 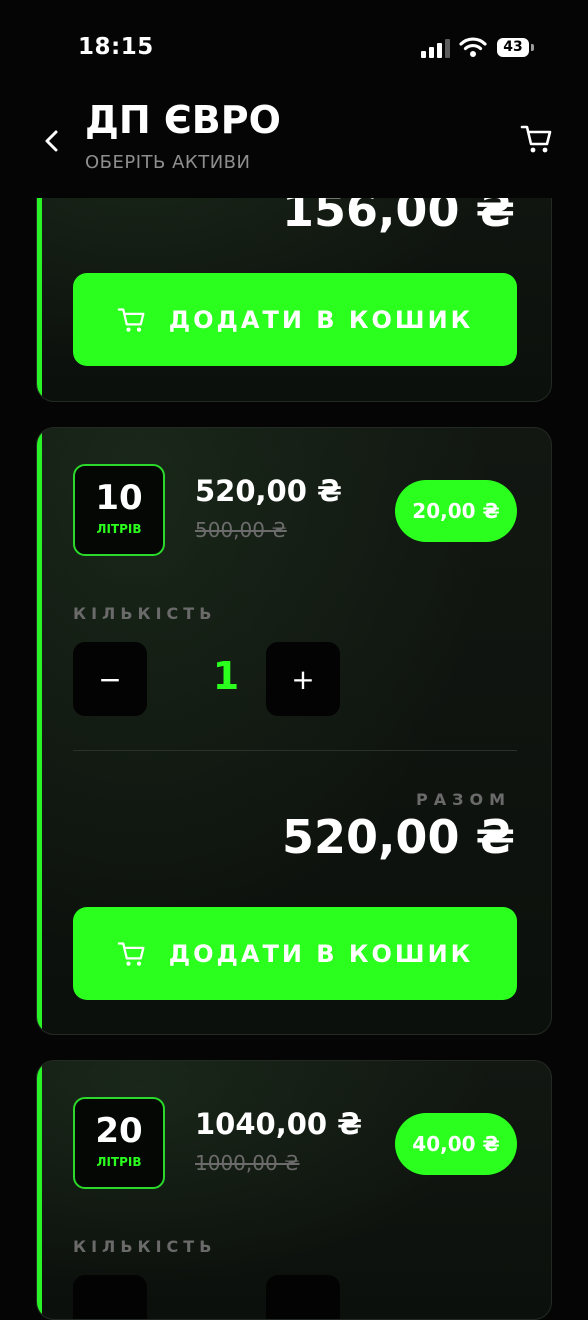 What do you see at coordinates (268, 491) in the screenshot?
I see `price: 520,00 ₴` at bounding box center [268, 491].